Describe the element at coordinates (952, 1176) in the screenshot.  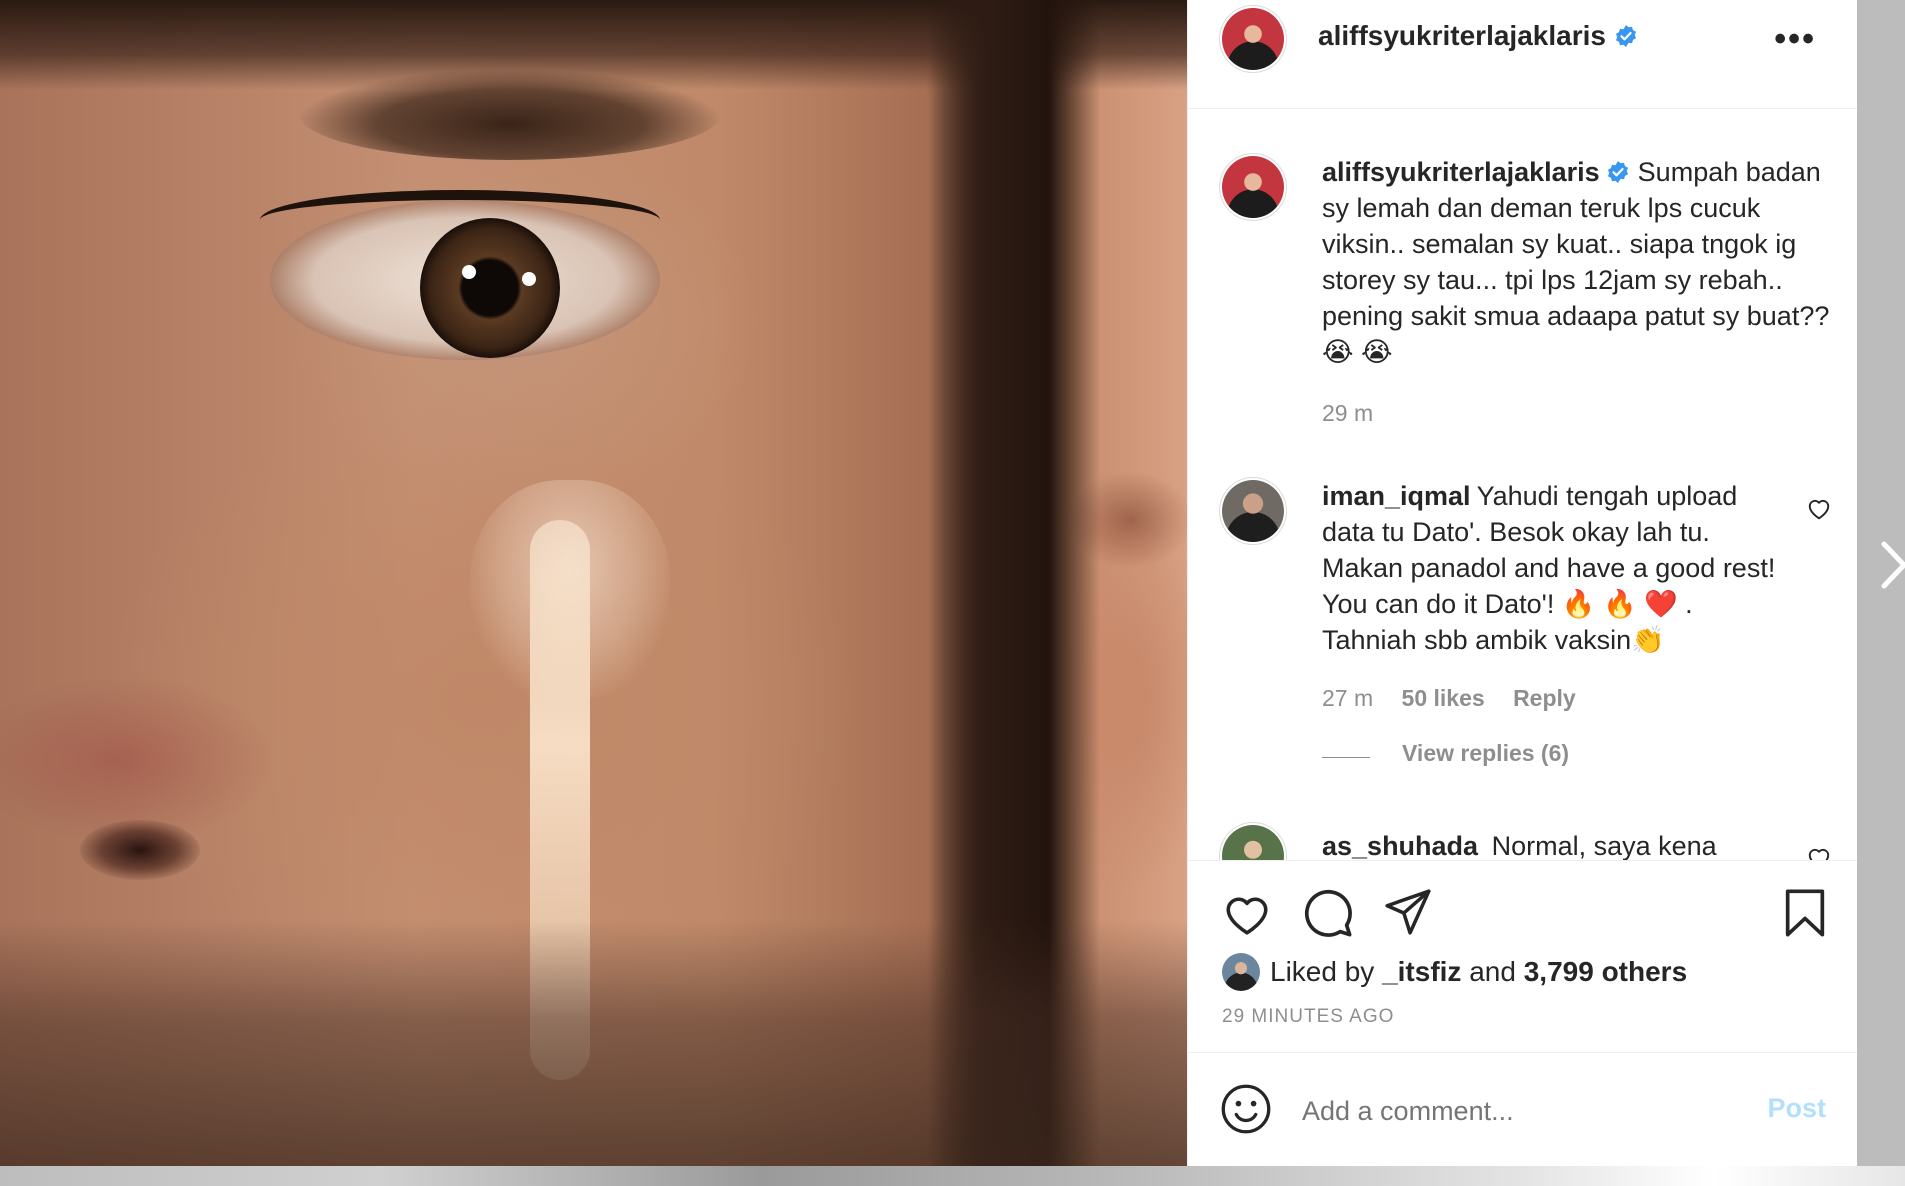
I see `background-strip` at that location.